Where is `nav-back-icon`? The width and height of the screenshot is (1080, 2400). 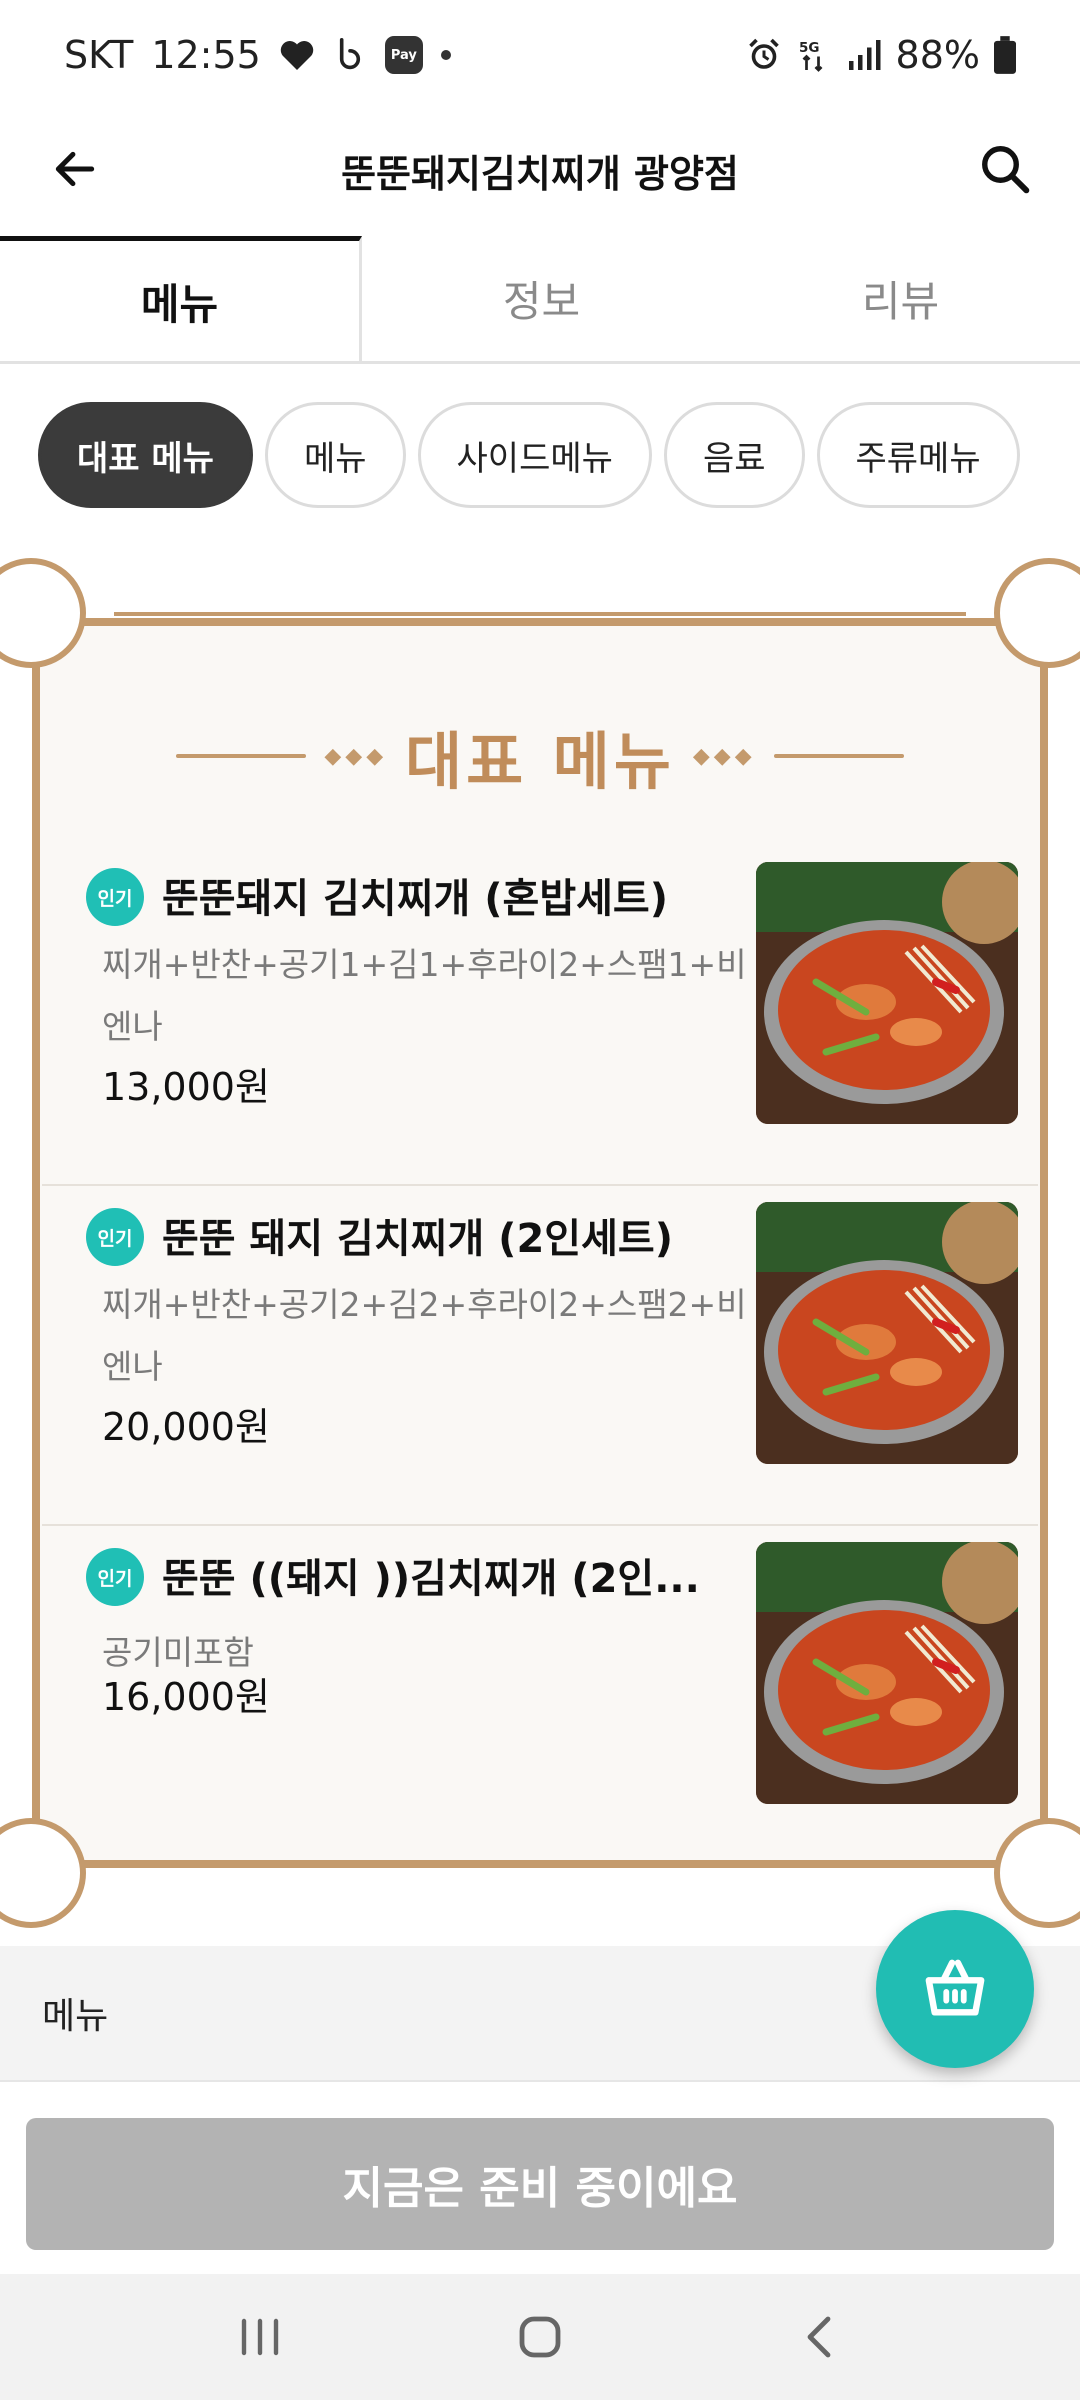
nav-back-icon is located at coordinates (819, 2337).